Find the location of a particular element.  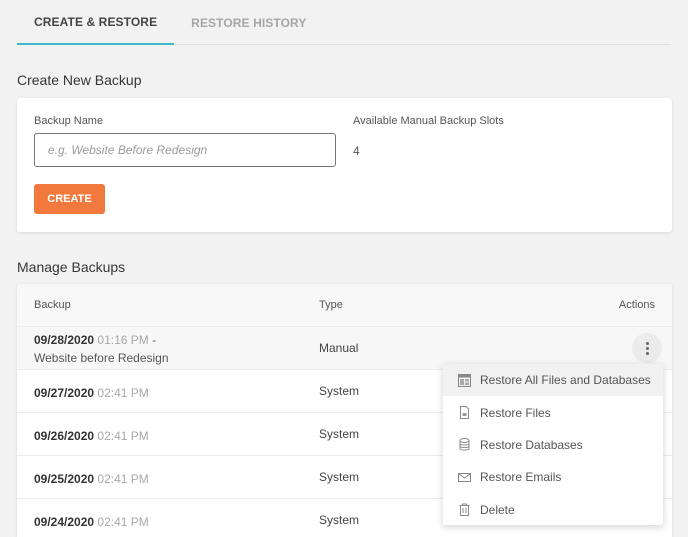

backup-time: 01:16 PM is located at coordinates (123, 340).